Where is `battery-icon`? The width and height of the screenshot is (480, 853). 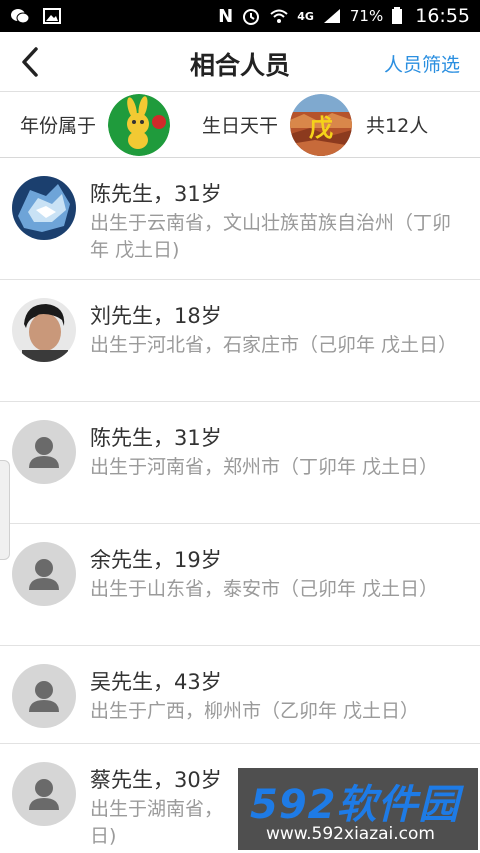
battery-icon is located at coordinates (397, 15).